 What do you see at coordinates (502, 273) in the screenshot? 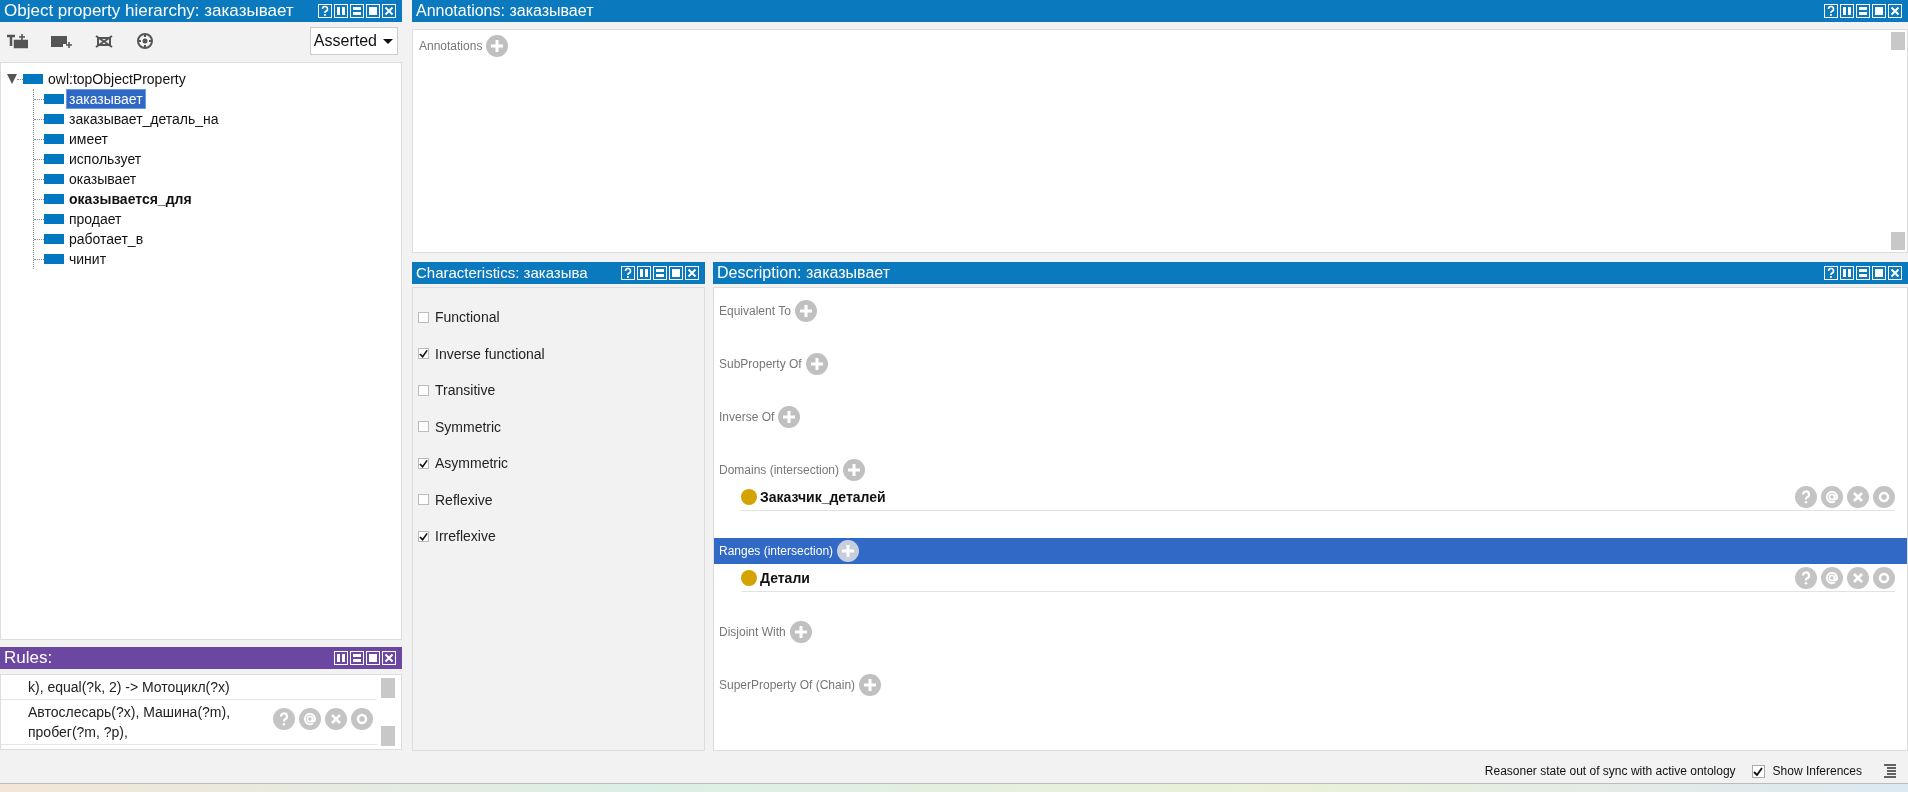
I see `panel-title: Characteristics: заказыва` at bounding box center [502, 273].